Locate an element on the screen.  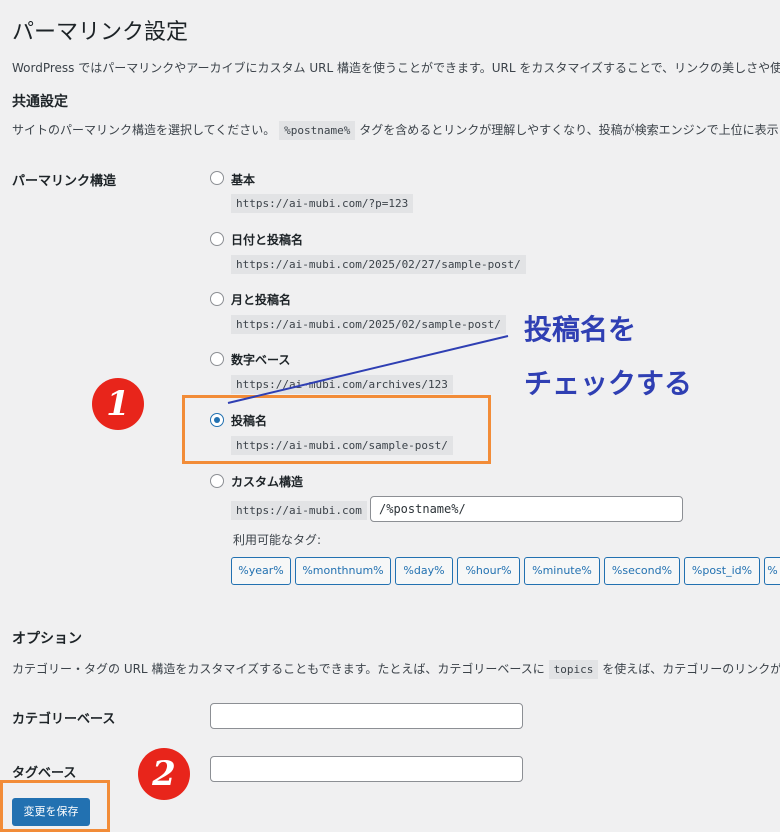
step-2-badge: 2 is located at coordinates (164, 774).